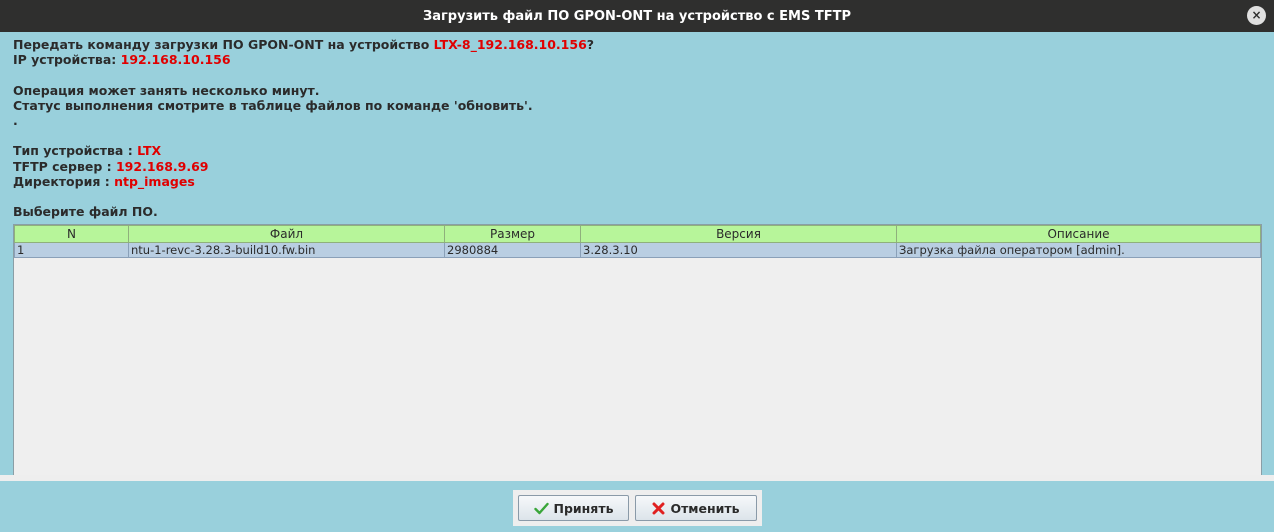 Image resolution: width=1274 pixels, height=532 pixels. What do you see at coordinates (166, 90) in the screenshot?
I see `note-duration: Операция может занять несколько минут.` at bounding box center [166, 90].